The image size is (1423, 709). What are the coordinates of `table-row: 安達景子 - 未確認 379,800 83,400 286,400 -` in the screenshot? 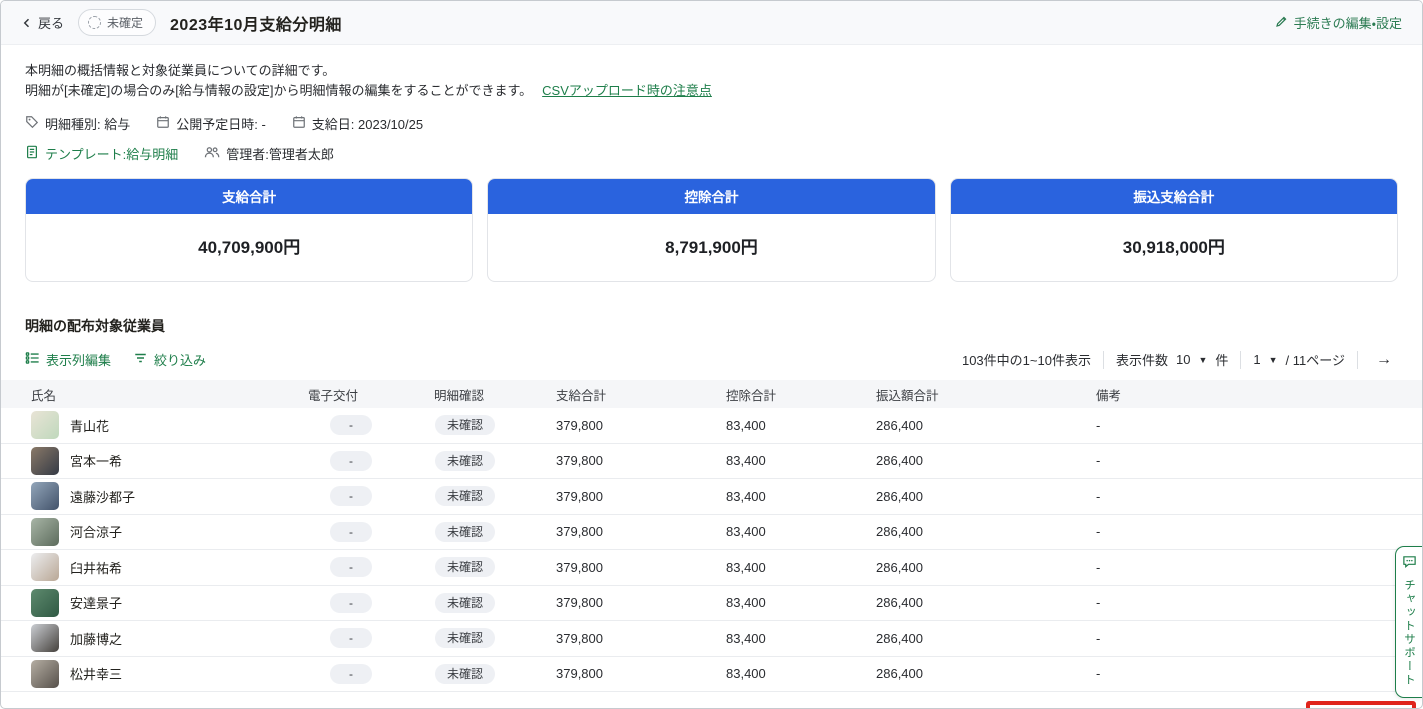 It's located at (711, 603).